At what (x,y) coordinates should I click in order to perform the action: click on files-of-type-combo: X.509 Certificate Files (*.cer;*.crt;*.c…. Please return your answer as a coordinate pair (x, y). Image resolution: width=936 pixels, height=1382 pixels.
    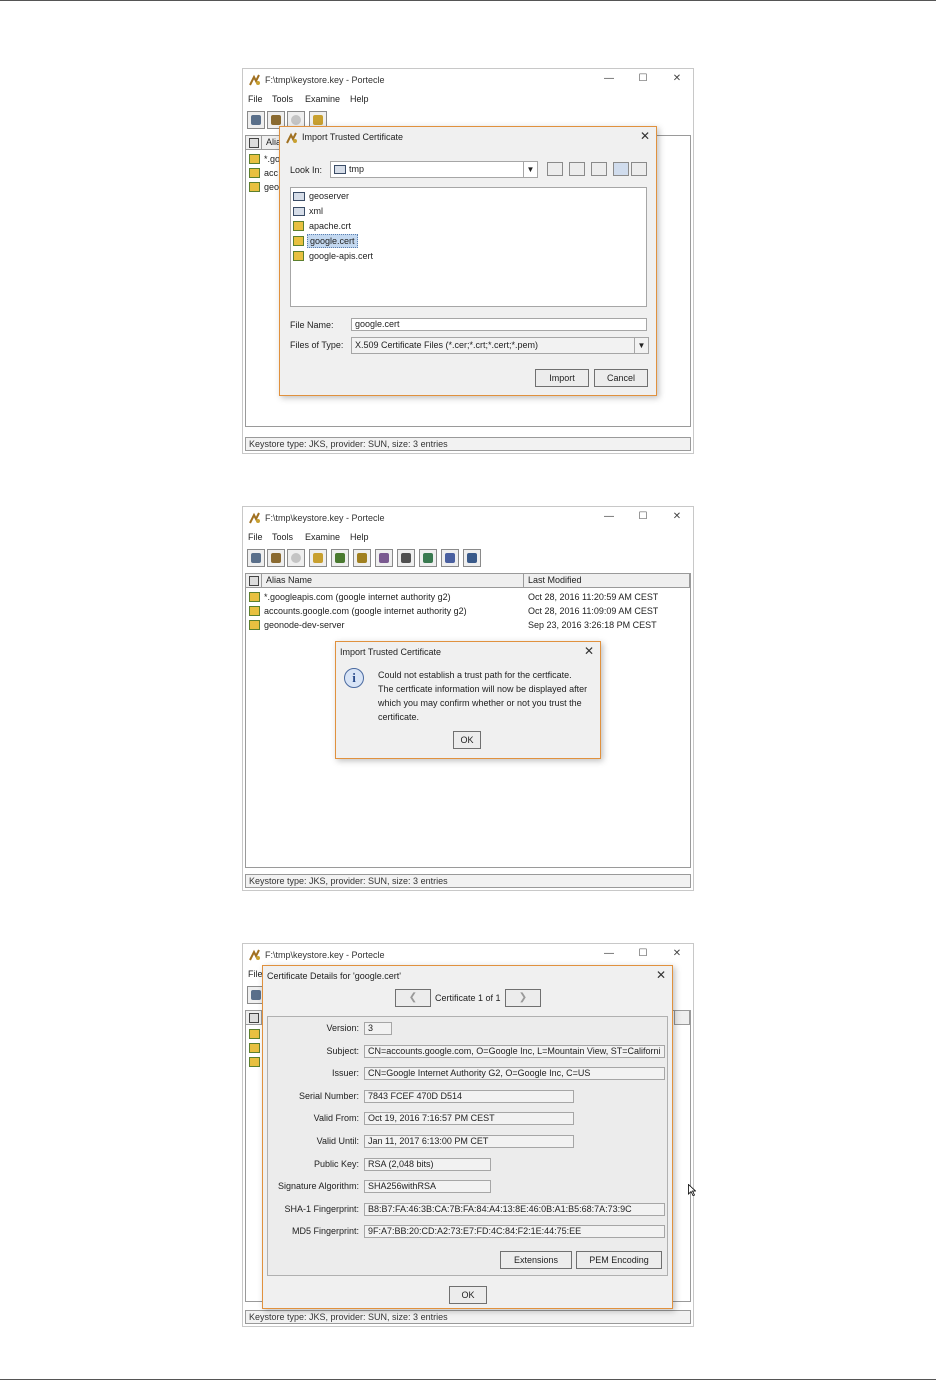
    Looking at the image, I should click on (500, 345).